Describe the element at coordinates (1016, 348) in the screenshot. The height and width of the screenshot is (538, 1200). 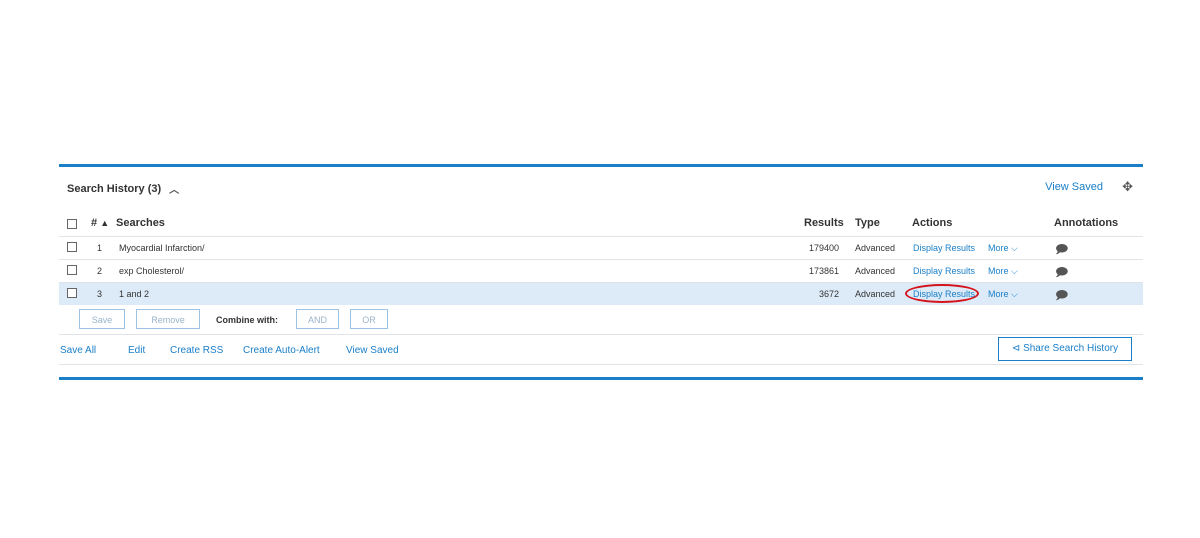
I see `share-icon: ⊲` at that location.